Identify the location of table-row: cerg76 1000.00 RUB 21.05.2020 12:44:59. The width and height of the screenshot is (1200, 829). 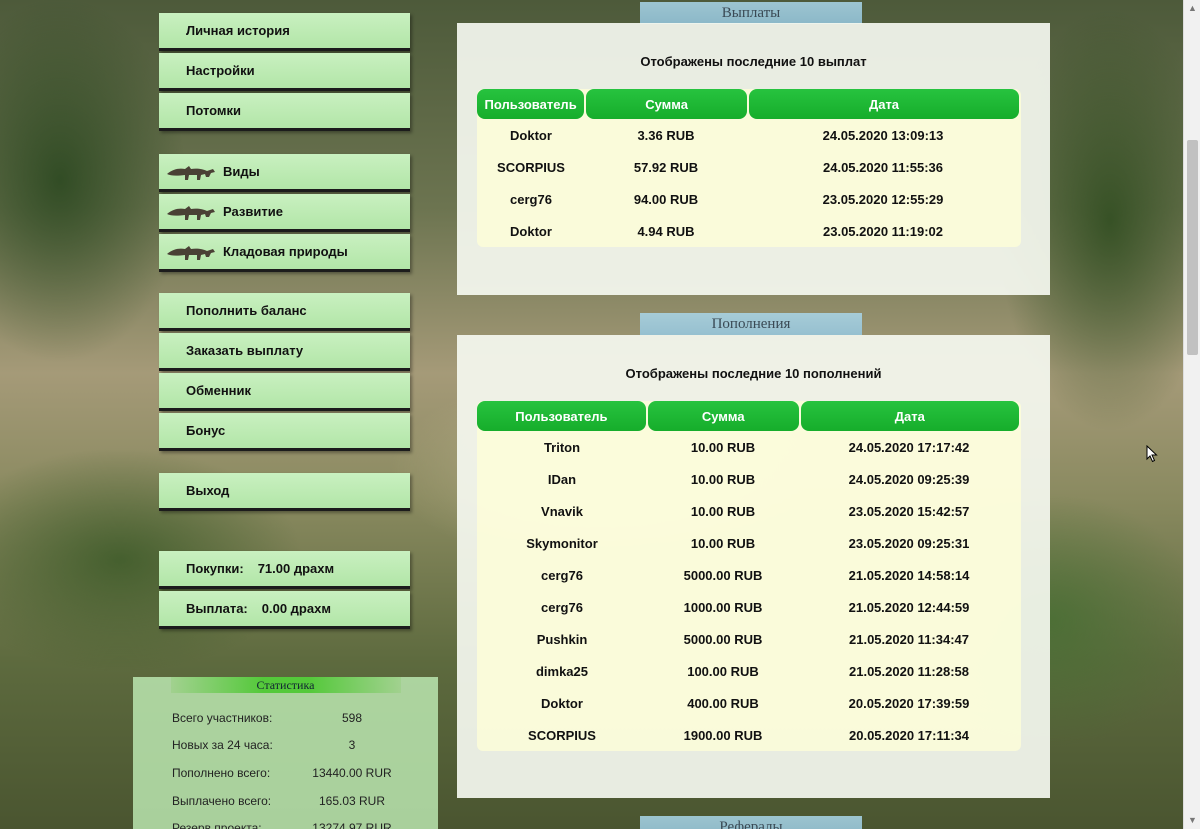
(749, 607).